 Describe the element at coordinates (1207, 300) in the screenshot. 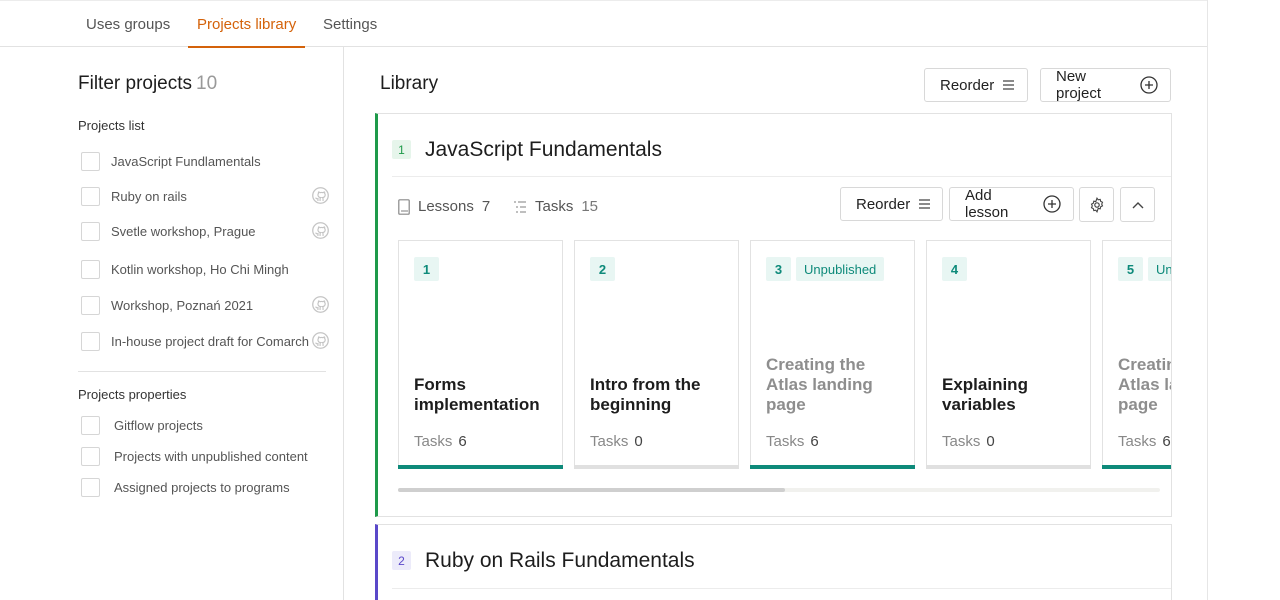

I see `content-right-border` at that location.